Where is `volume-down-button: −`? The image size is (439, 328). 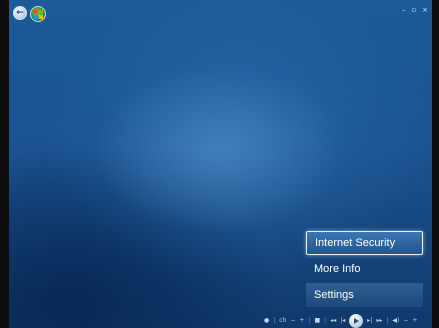 volume-down-button: − is located at coordinates (405, 321).